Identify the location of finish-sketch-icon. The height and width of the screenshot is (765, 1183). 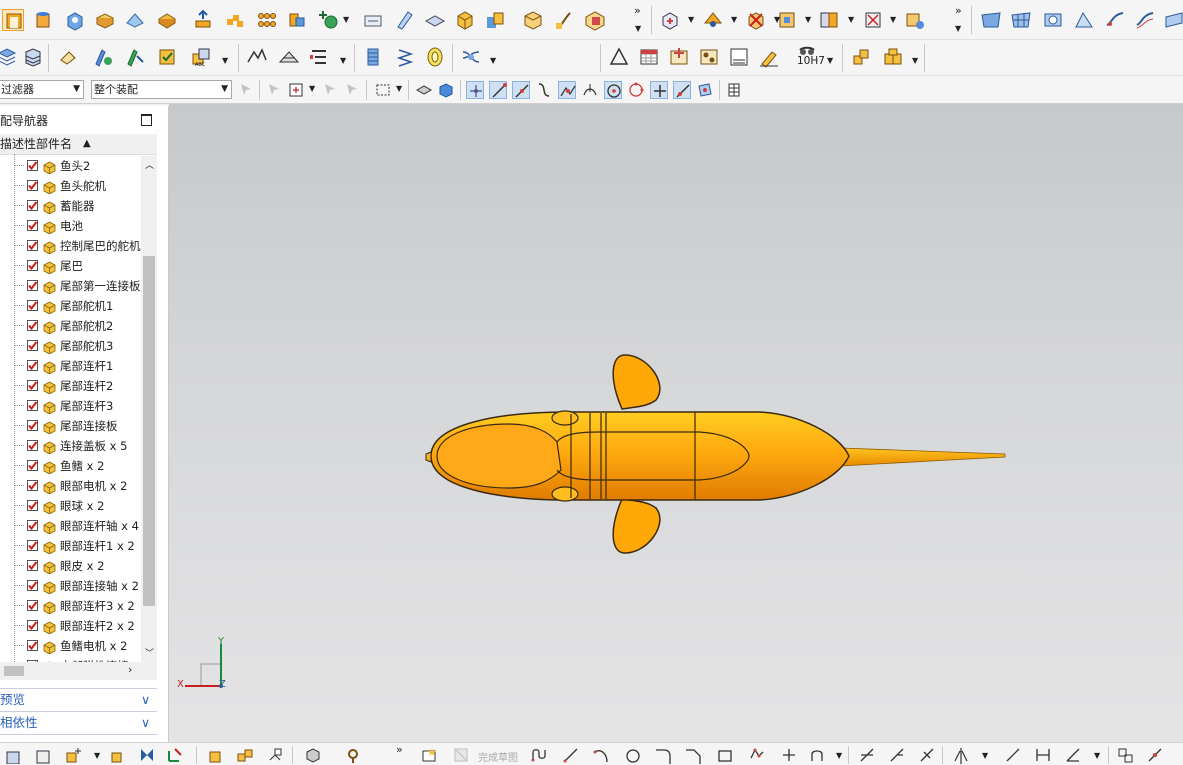
(461, 755).